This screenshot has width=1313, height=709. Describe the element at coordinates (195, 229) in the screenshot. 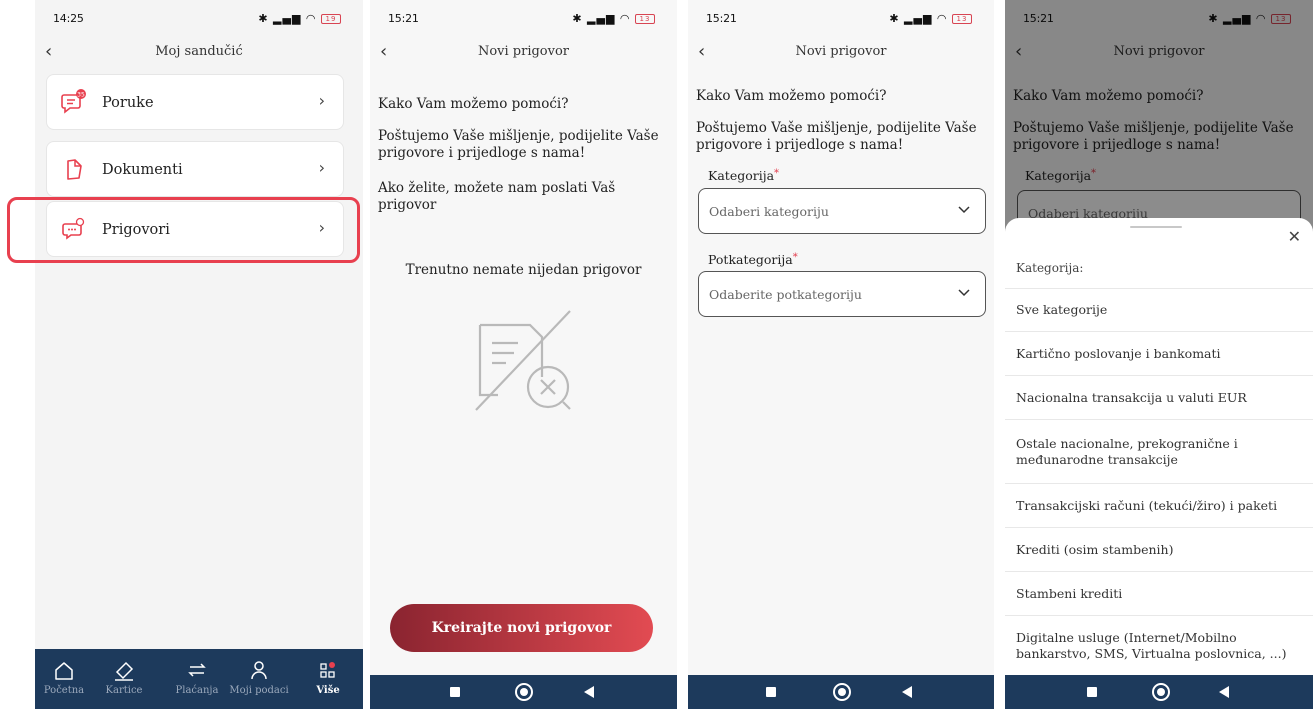

I see `menu-item-prigovori: Prigovori ›` at that location.